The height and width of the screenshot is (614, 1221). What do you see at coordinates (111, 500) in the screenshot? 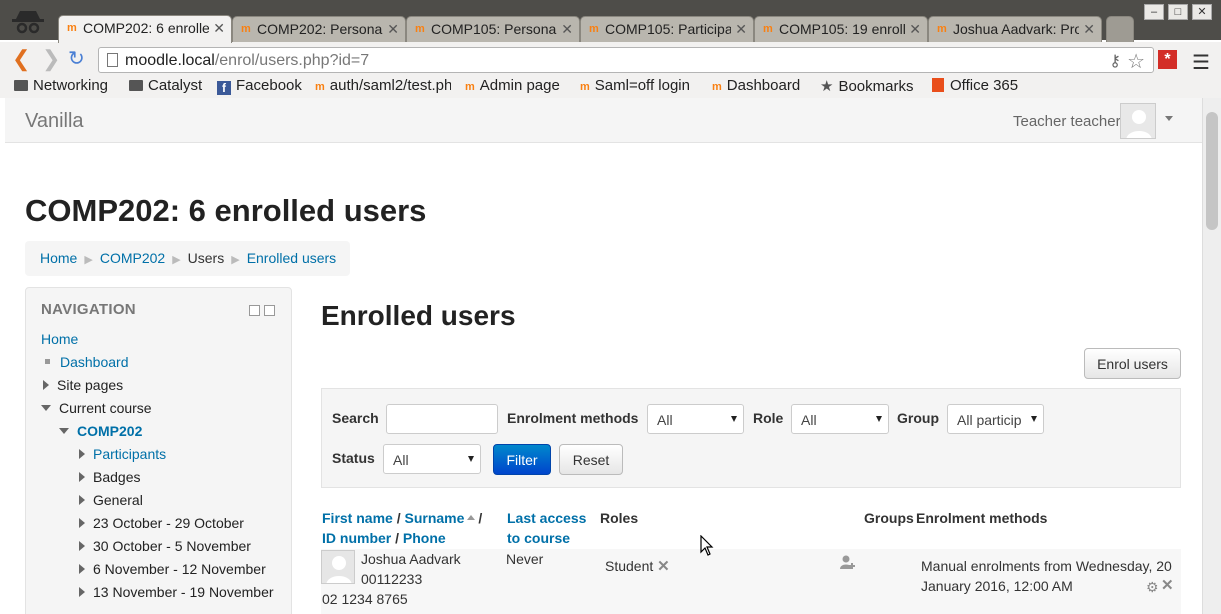
I see `nav-item-general: General` at bounding box center [111, 500].